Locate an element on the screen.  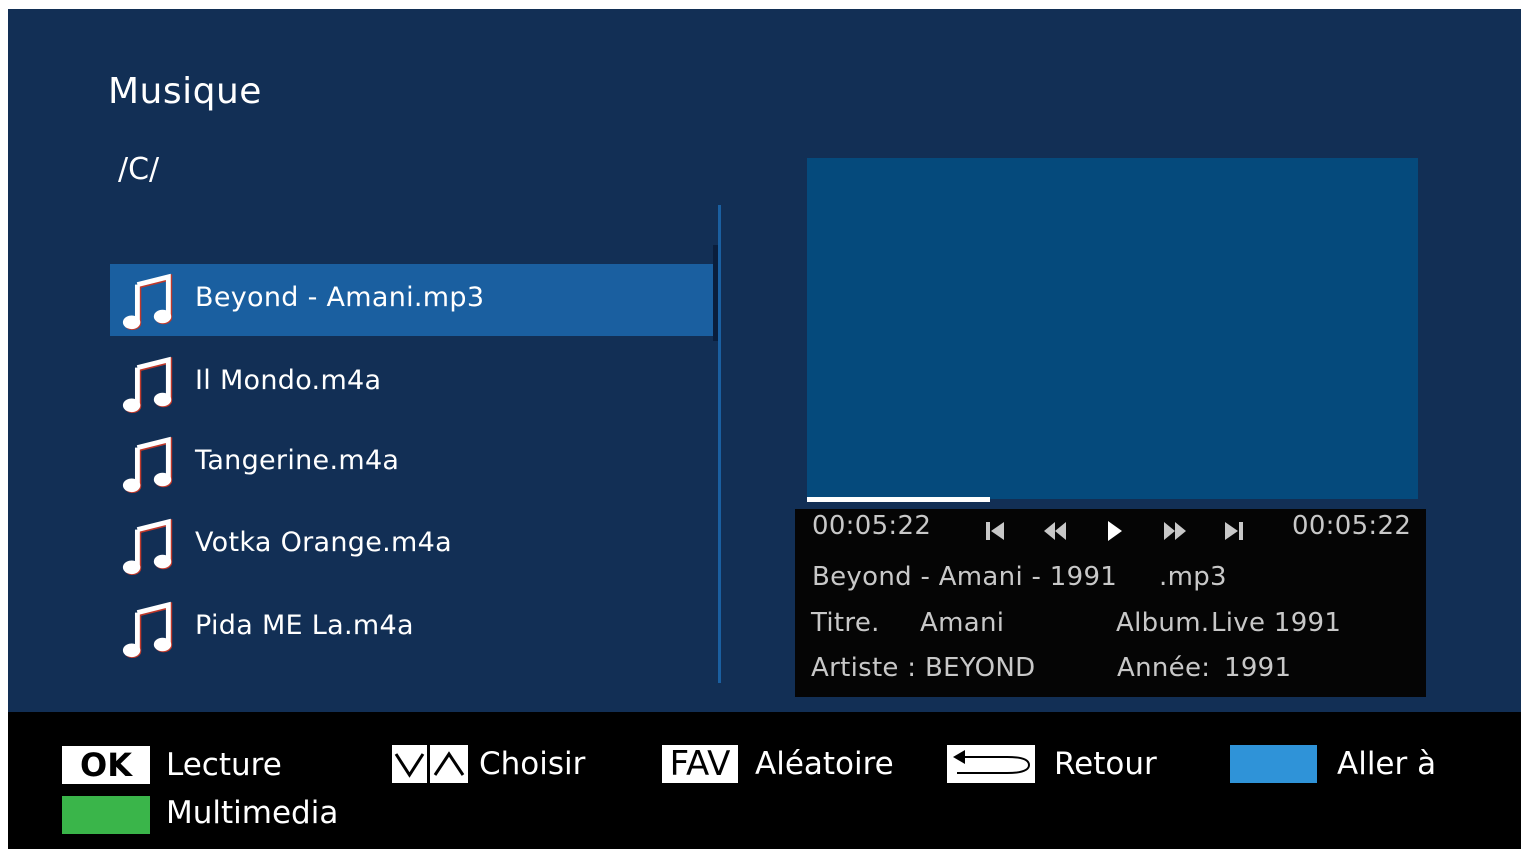
file-item-beyond-amani: Beyond - Amani.mp3 is located at coordinates (411, 300).